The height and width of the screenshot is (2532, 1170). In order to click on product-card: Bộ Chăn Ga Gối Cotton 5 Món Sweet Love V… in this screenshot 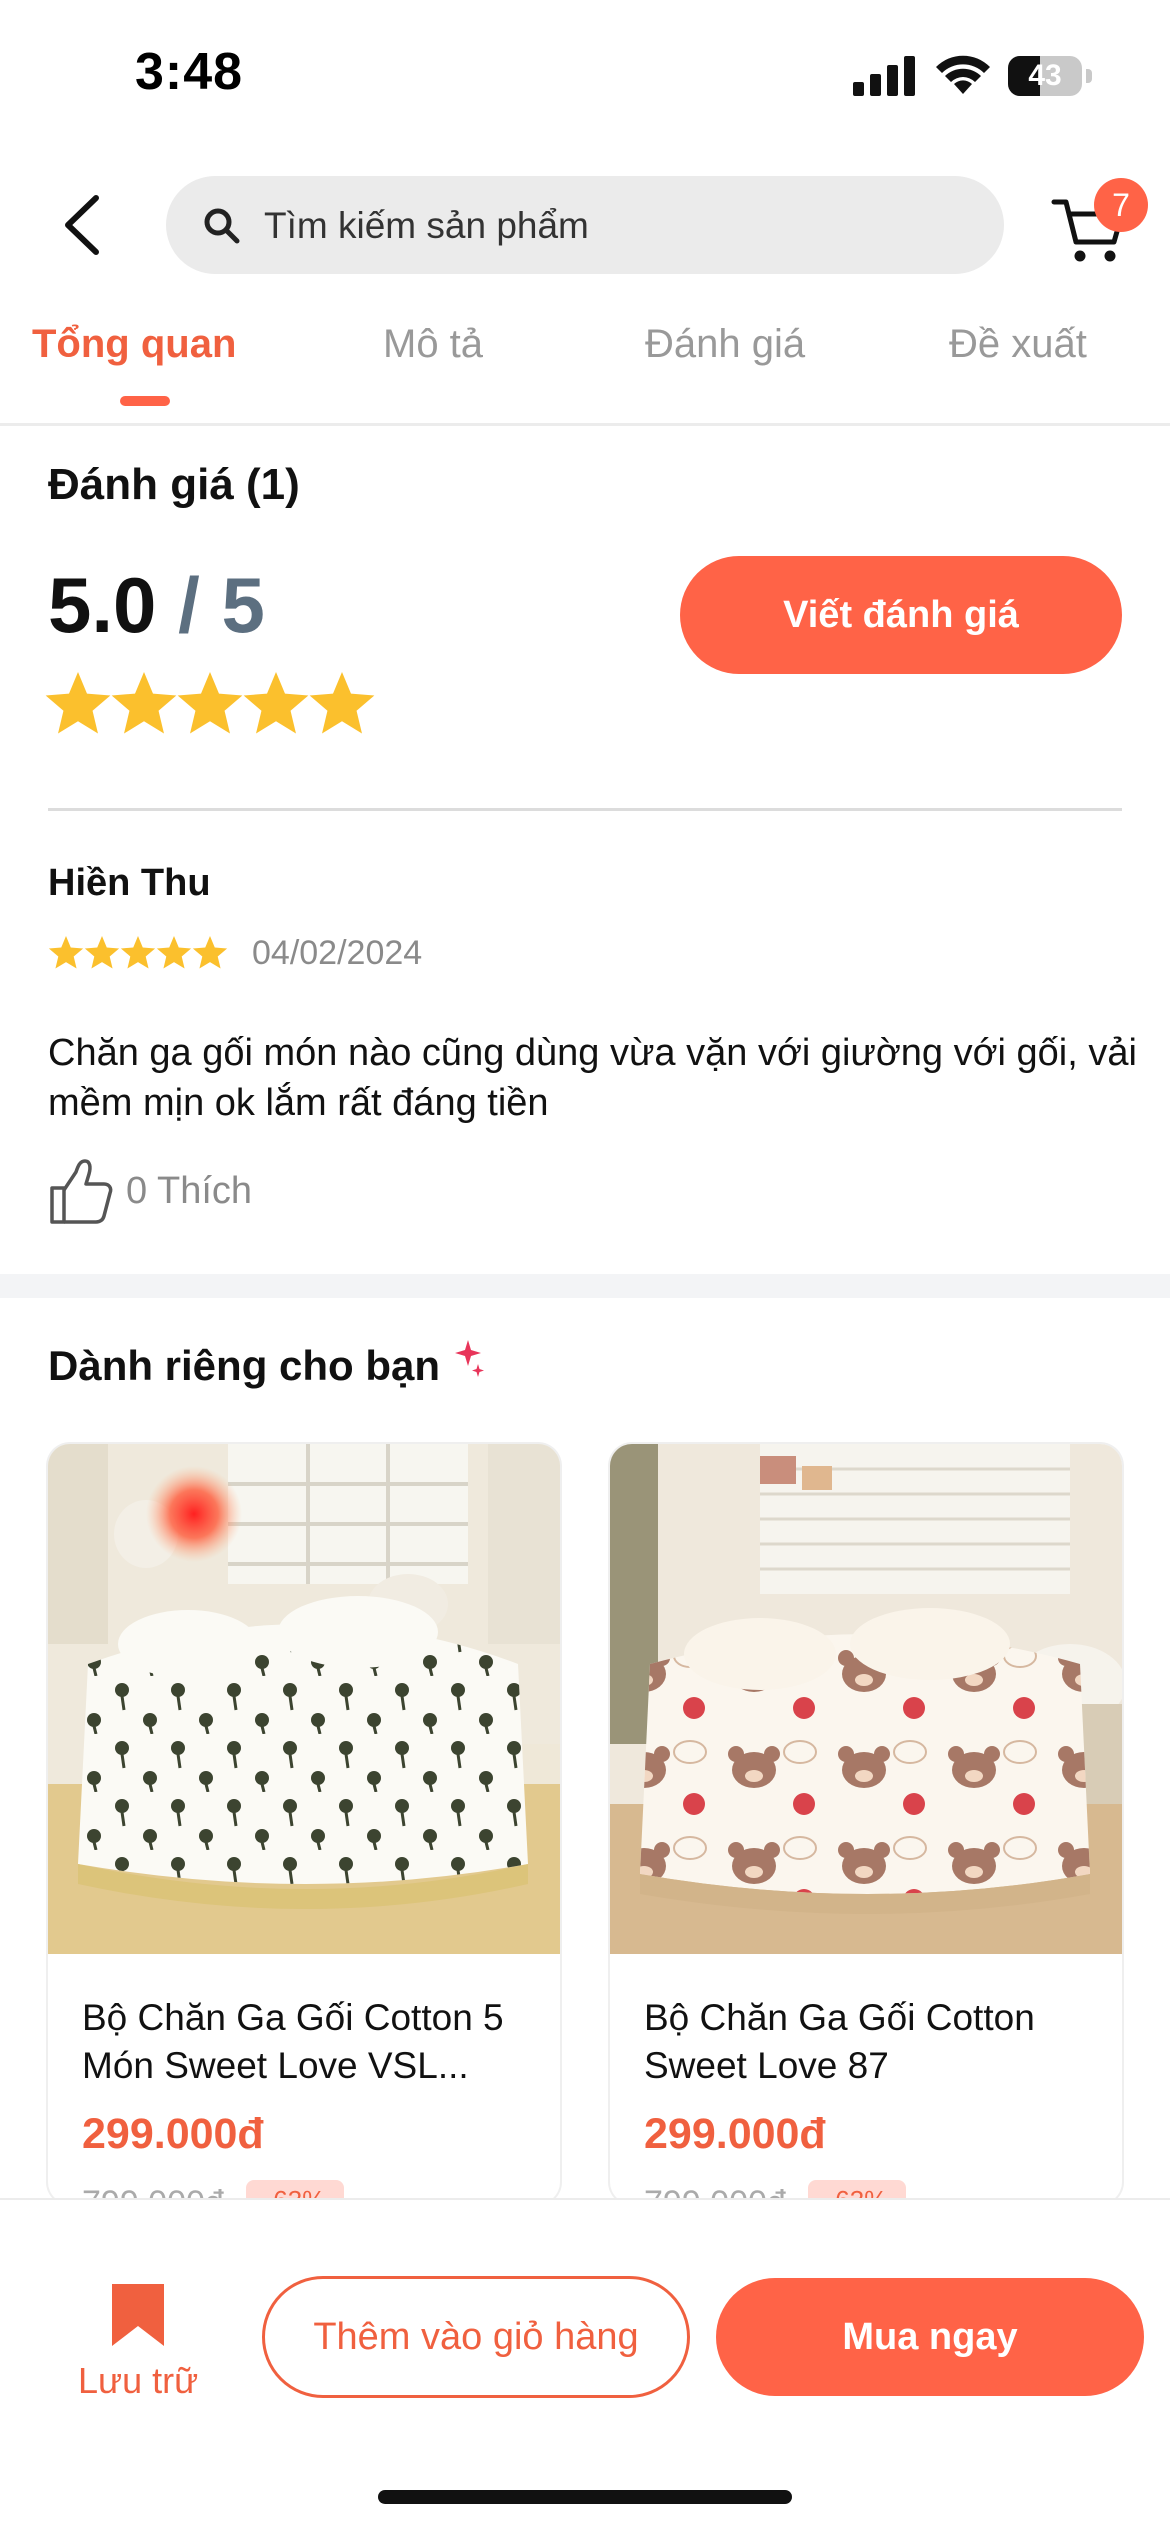, I will do `click(304, 1824)`.